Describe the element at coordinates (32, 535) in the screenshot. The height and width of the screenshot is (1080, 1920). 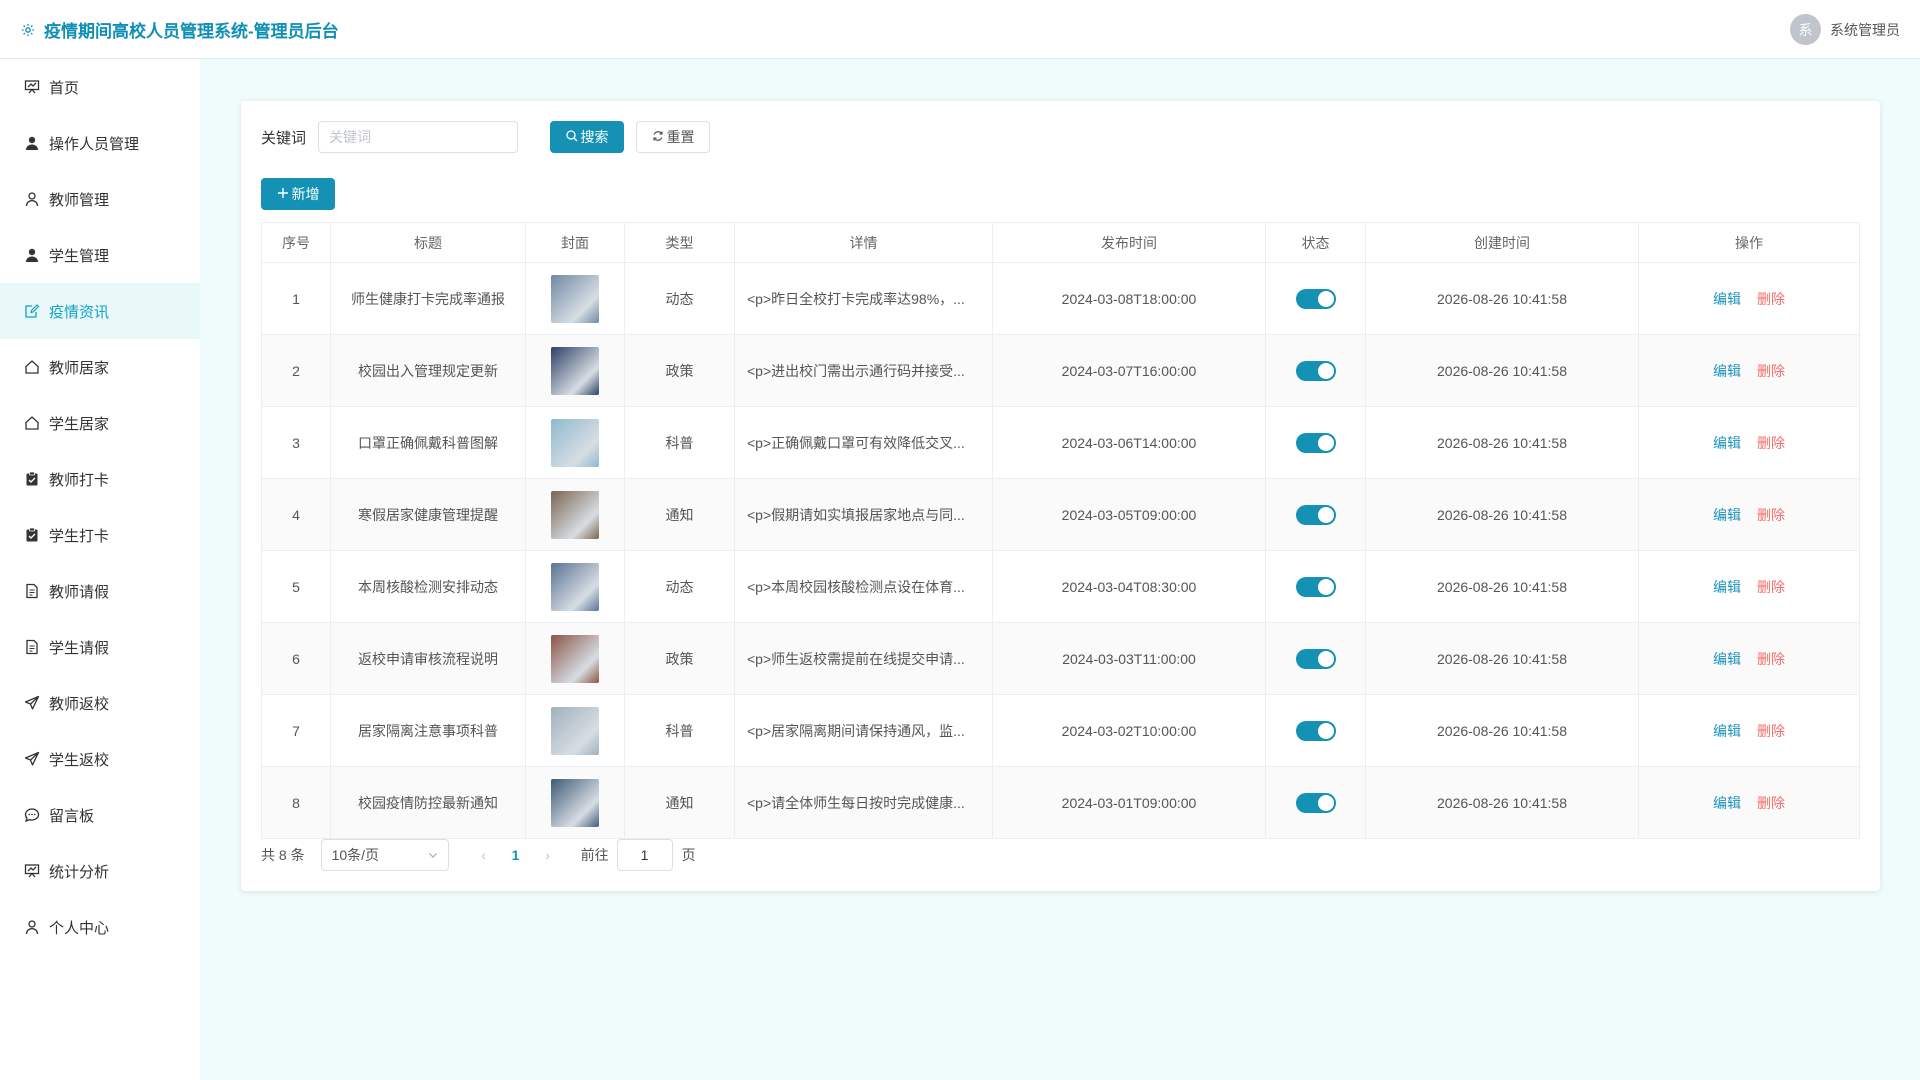
I see `checked-clipboard-icon` at that location.